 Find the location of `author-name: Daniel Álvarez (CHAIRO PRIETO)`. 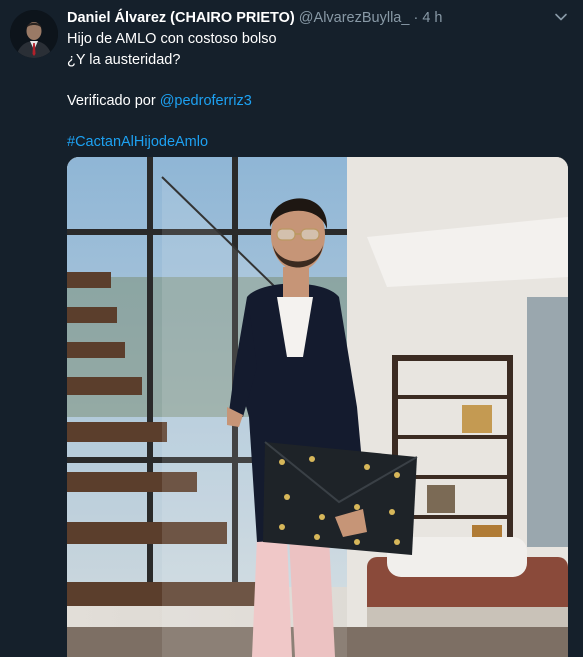

author-name: Daniel Álvarez (CHAIRO PRIETO) is located at coordinates (181, 18).